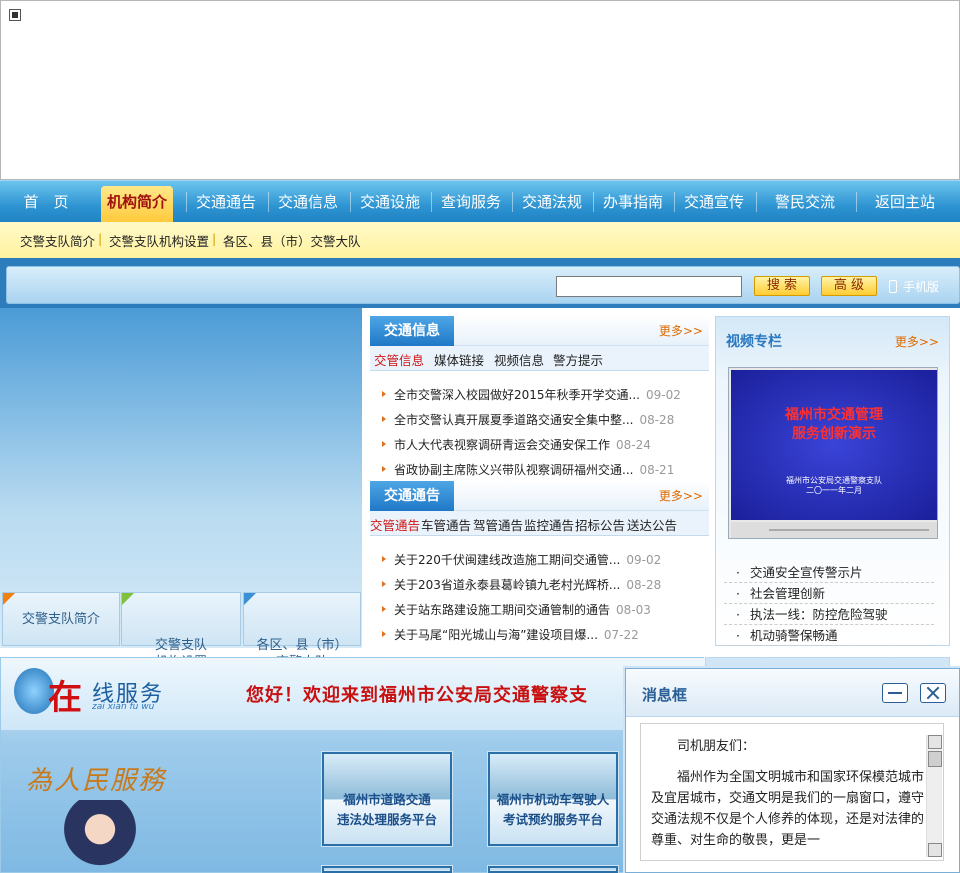  Describe the element at coordinates (549, 524) in the screenshot. I see `tab-monitor-notice: 监控通告` at that location.